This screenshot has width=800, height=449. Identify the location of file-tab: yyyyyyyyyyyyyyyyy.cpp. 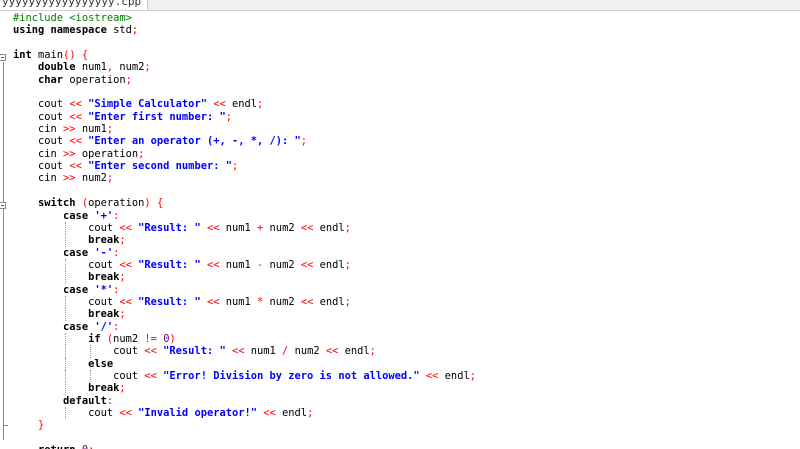
(74, 5).